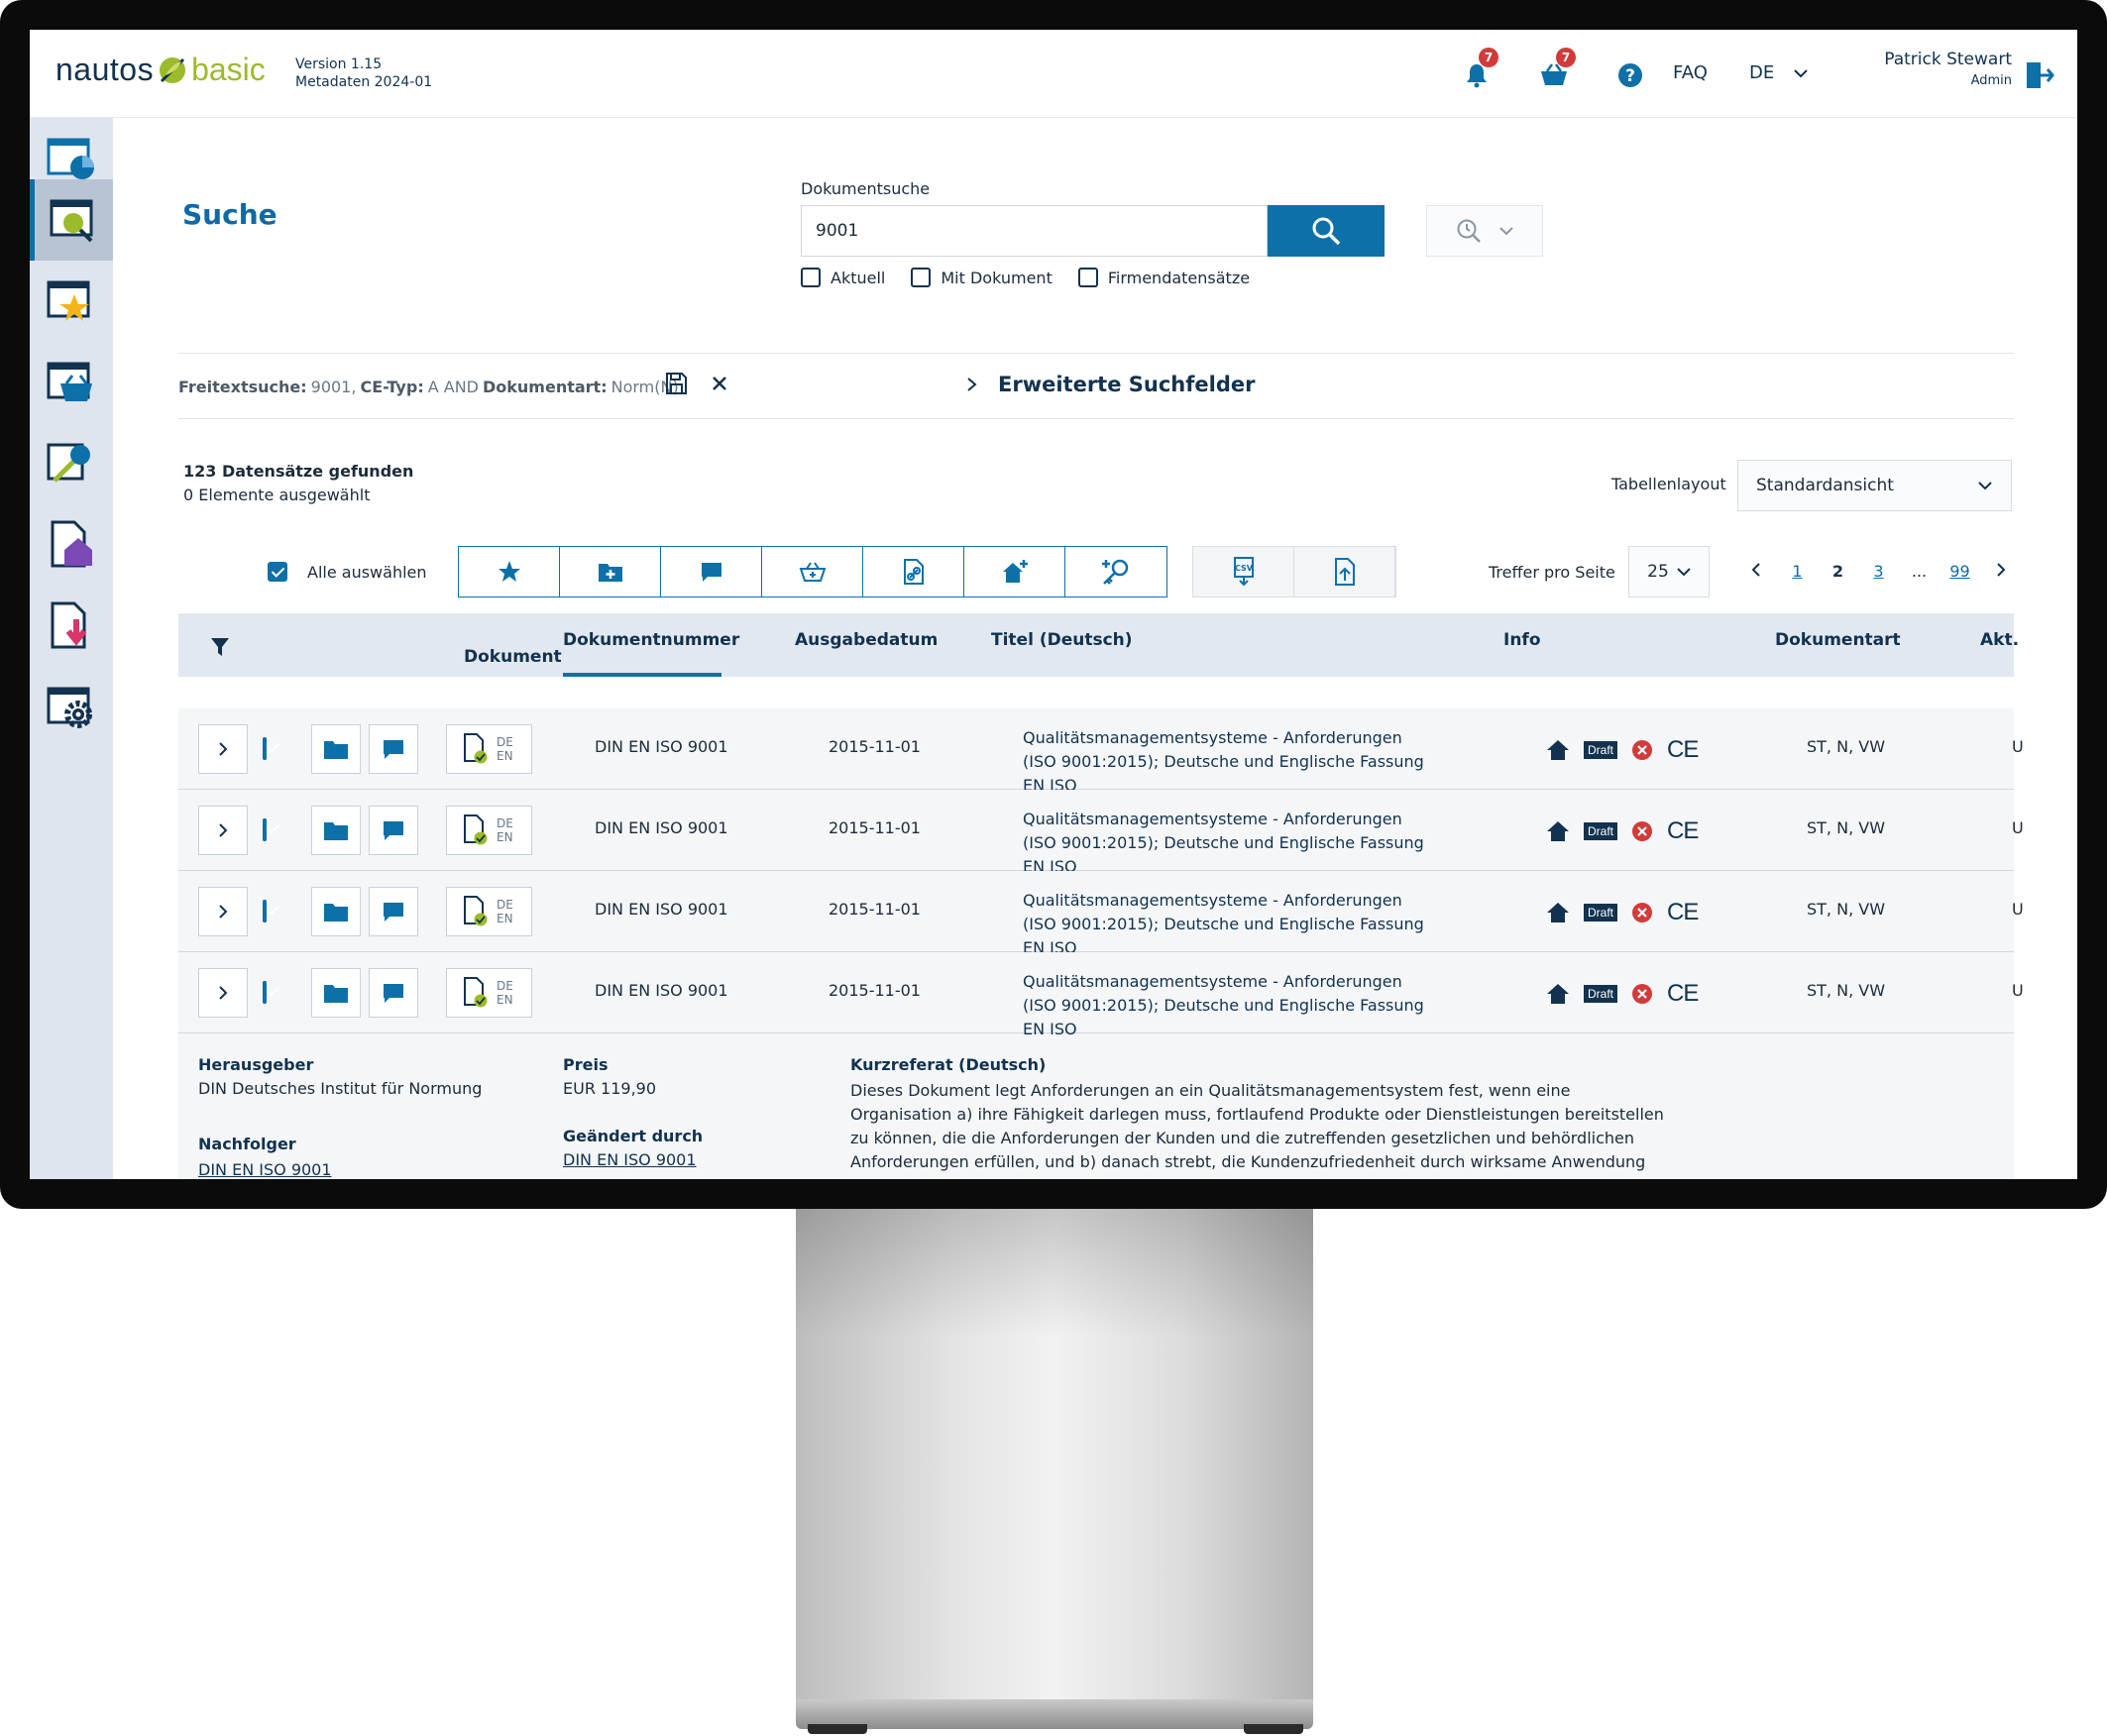 Image resolution: width=2107 pixels, height=1736 pixels. What do you see at coordinates (277, 572) in the screenshot?
I see `select-all-checkbox` at bounding box center [277, 572].